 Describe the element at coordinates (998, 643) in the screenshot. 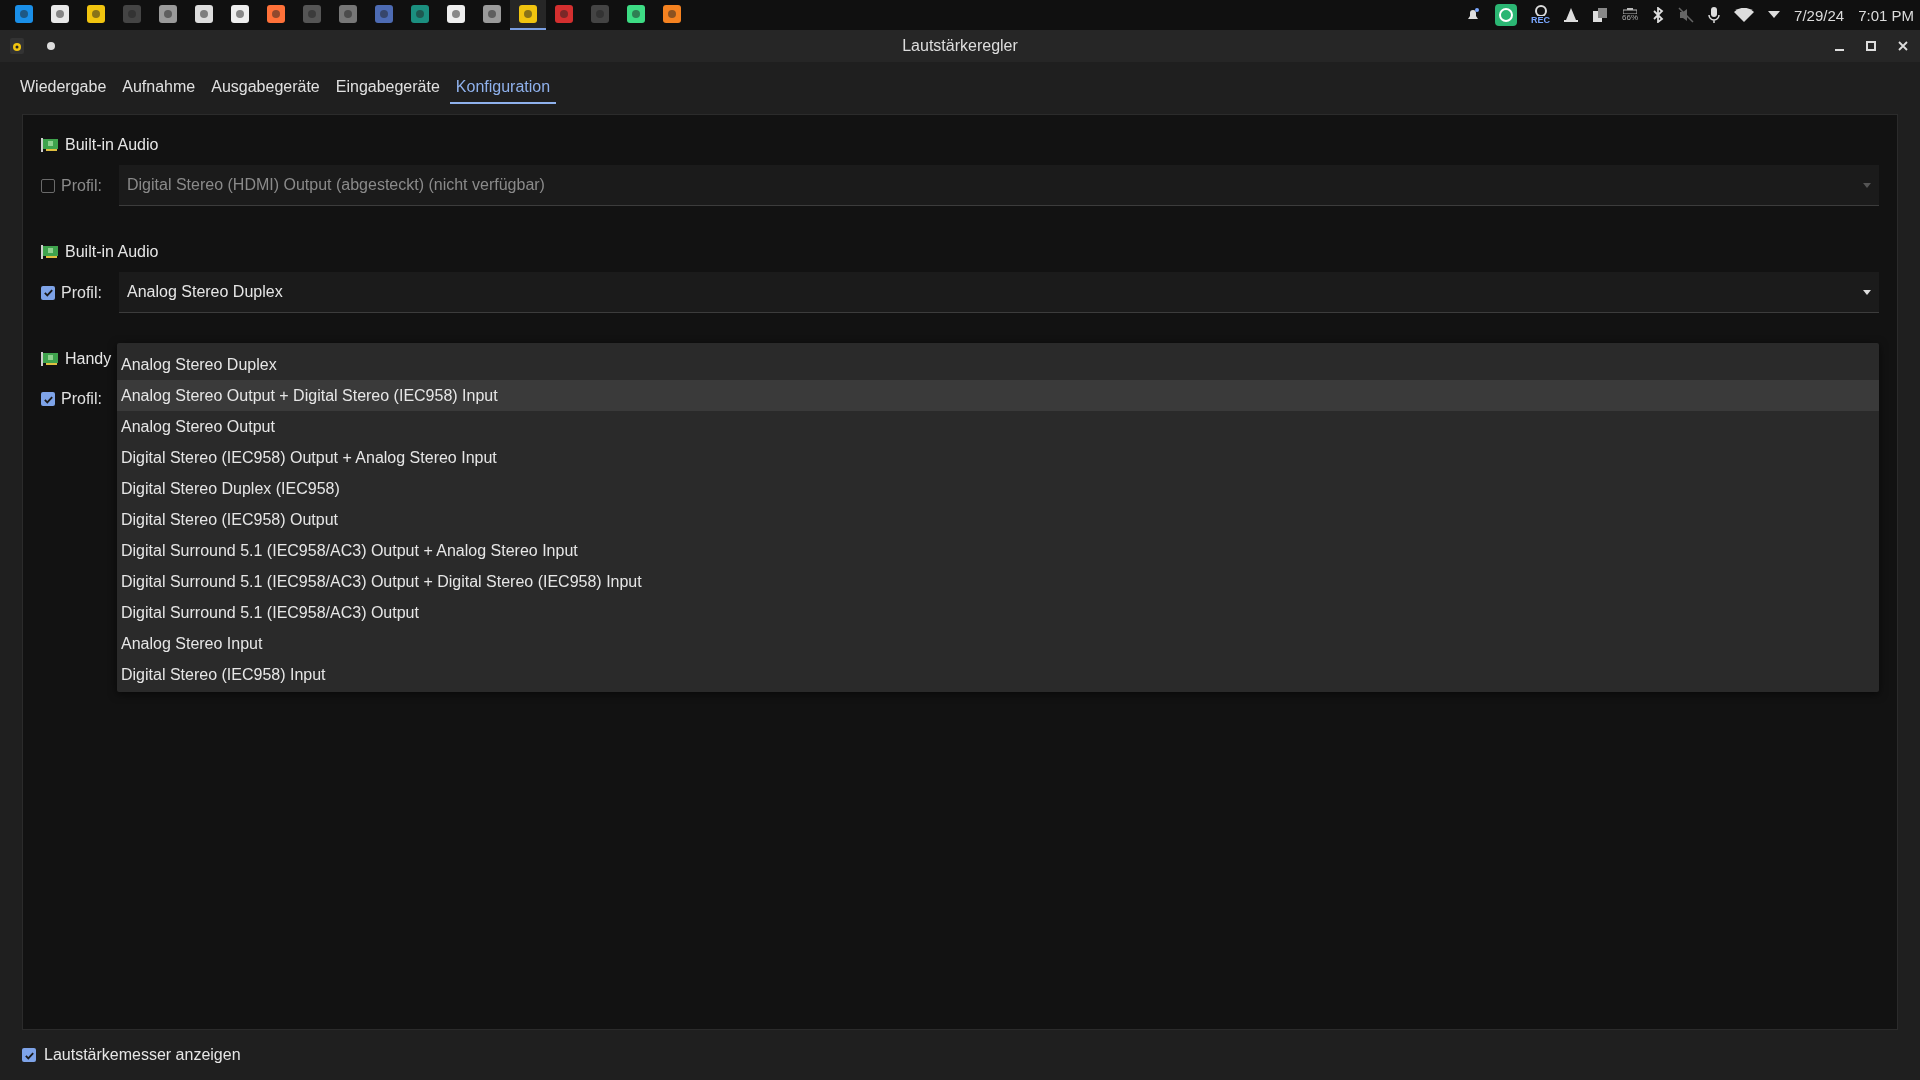

I see `dropdown-option: Analog Stereo Input` at that location.